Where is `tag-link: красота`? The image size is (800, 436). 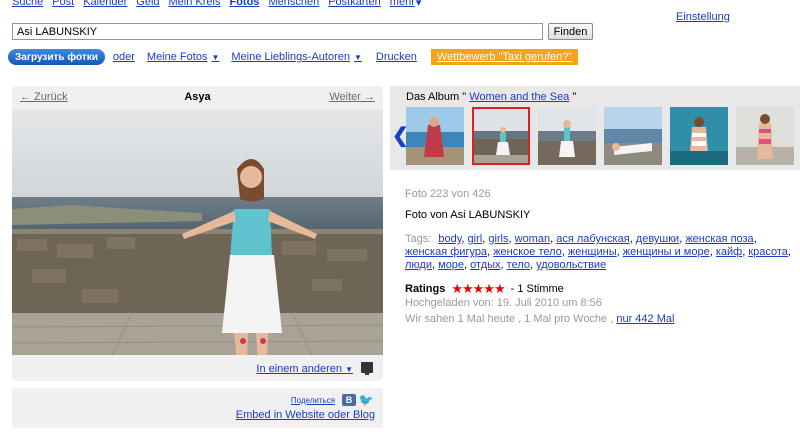
tag-link: красота is located at coordinates (768, 252).